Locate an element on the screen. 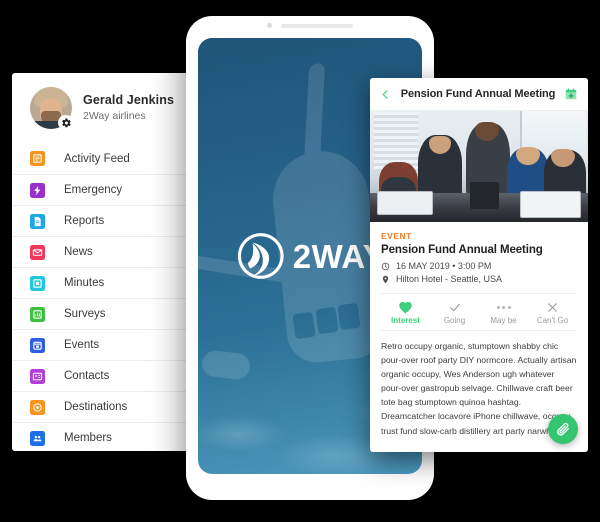  sidebar-item-events: Events is located at coordinates (110, 344).